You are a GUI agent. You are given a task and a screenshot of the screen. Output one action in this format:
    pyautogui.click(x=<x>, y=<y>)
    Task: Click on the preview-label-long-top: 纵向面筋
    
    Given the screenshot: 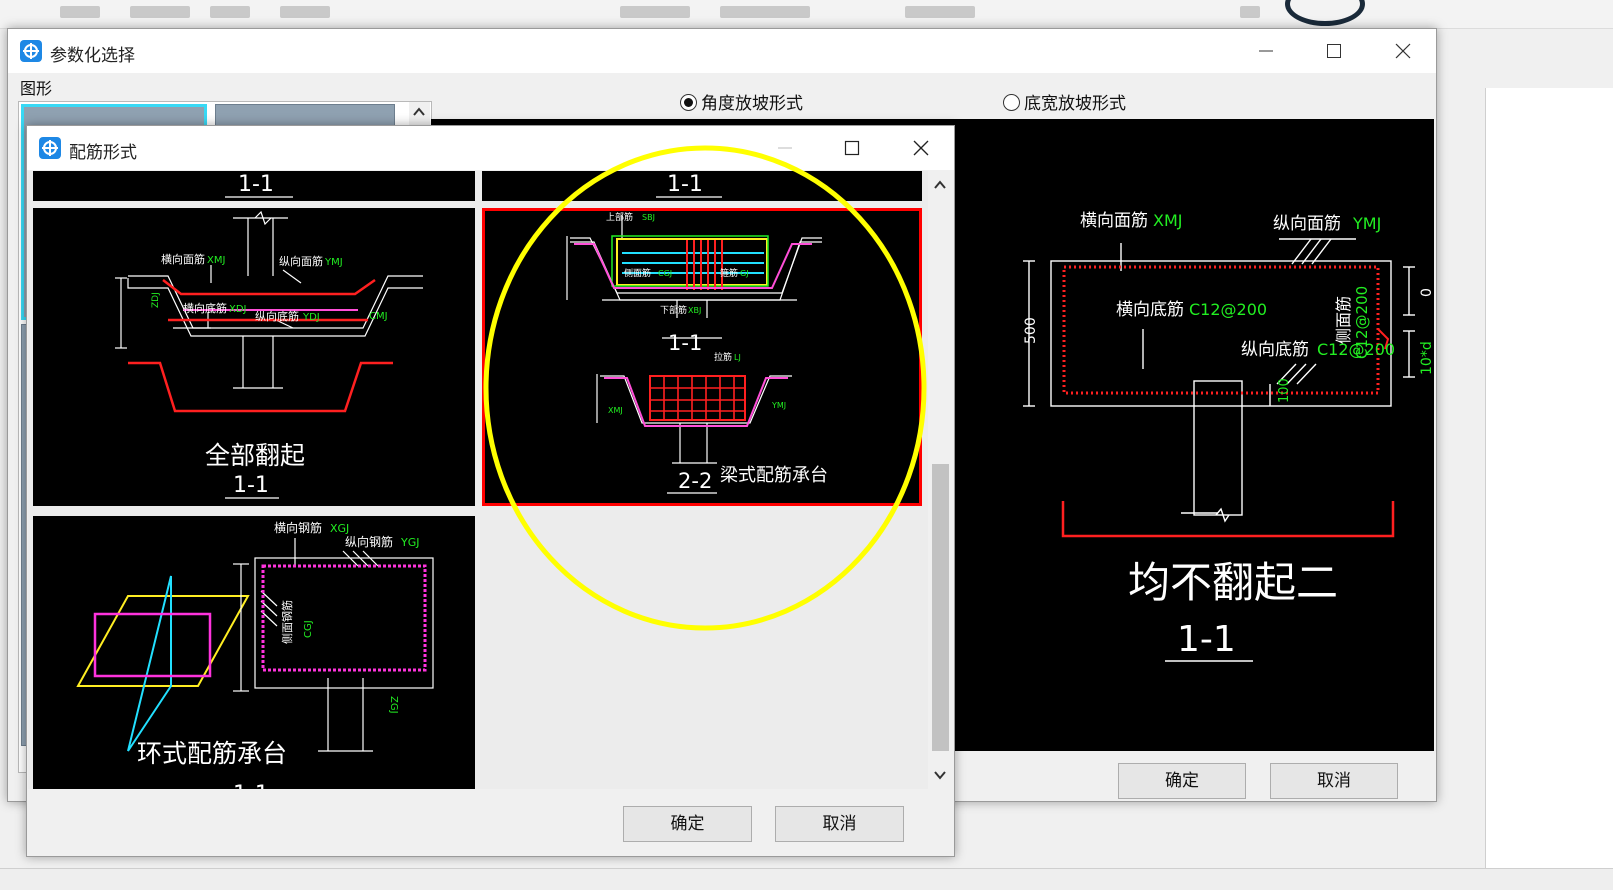 What is the action you would take?
    pyautogui.click(x=1307, y=224)
    